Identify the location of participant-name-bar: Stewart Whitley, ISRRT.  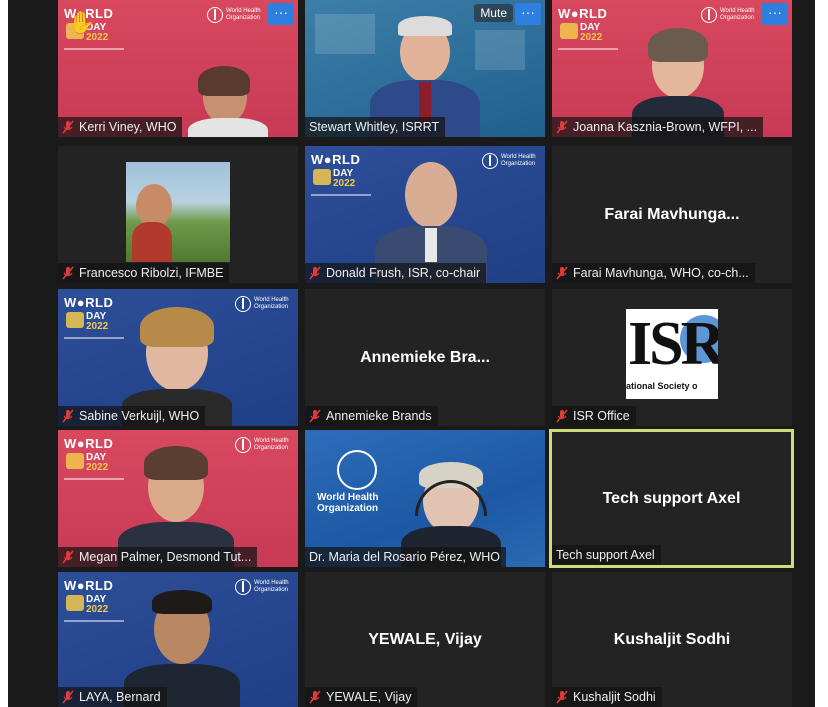
(375, 127).